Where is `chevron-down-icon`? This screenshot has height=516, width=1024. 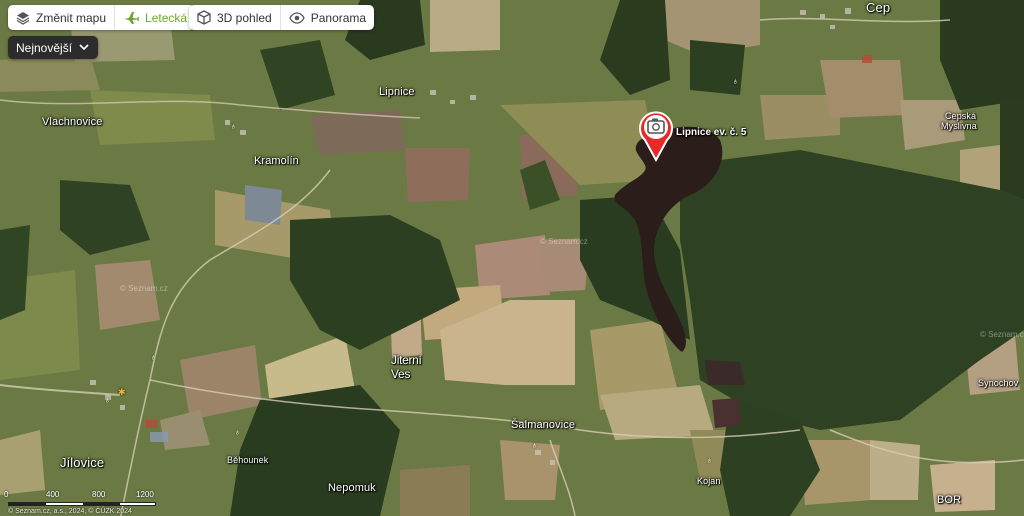 chevron-down-icon is located at coordinates (84, 47).